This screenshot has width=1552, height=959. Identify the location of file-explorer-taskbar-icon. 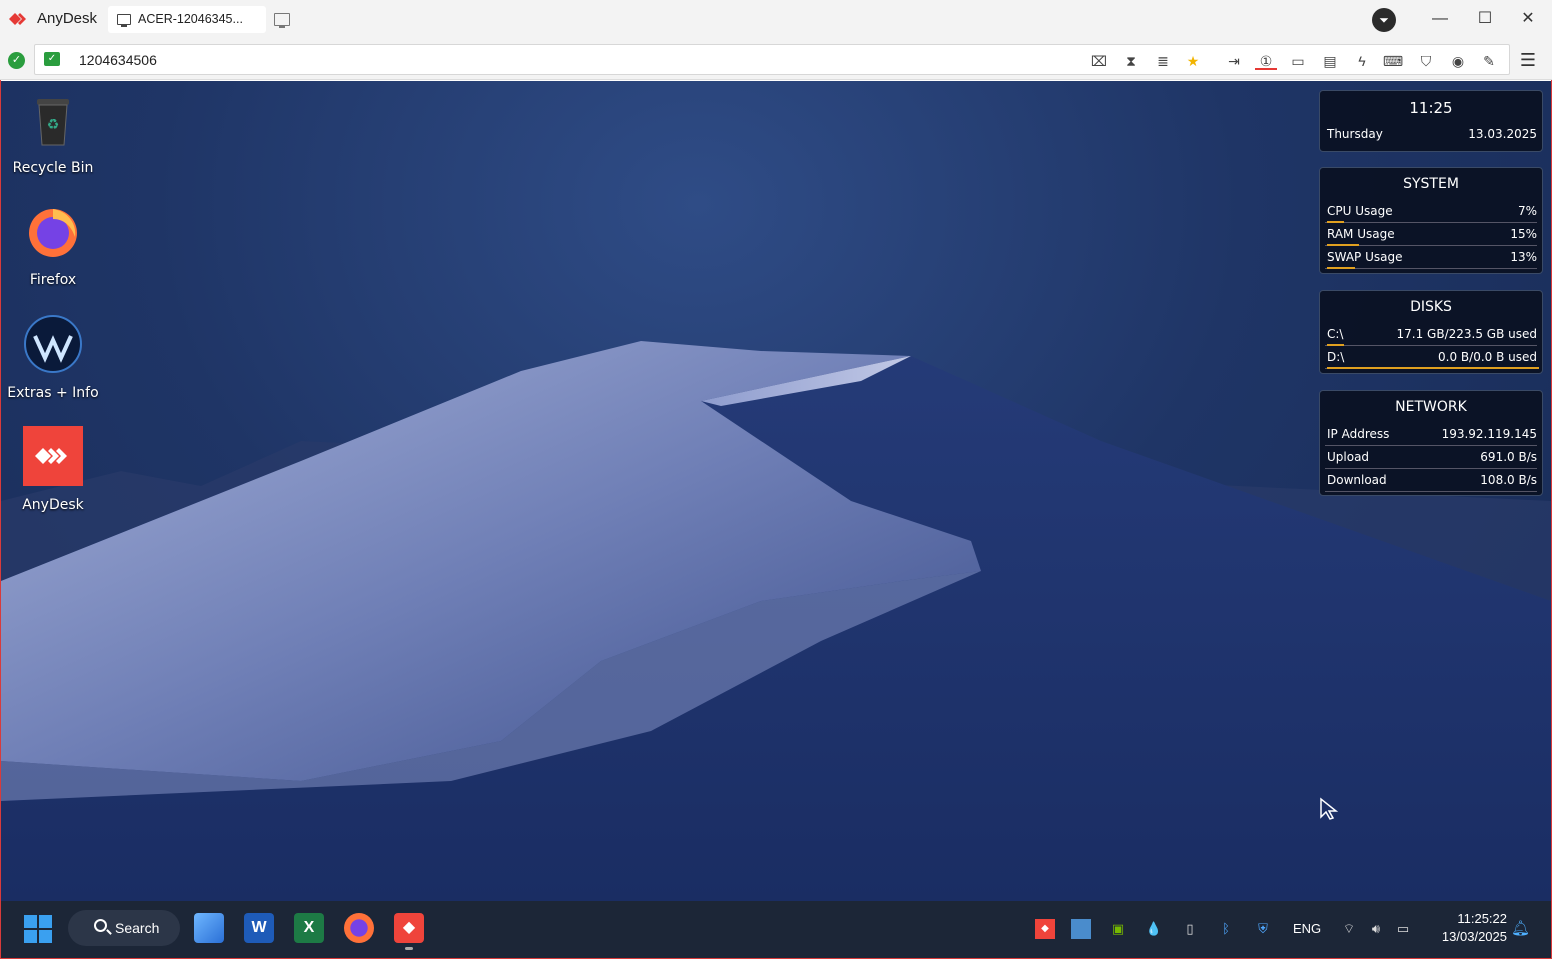
(209, 928).